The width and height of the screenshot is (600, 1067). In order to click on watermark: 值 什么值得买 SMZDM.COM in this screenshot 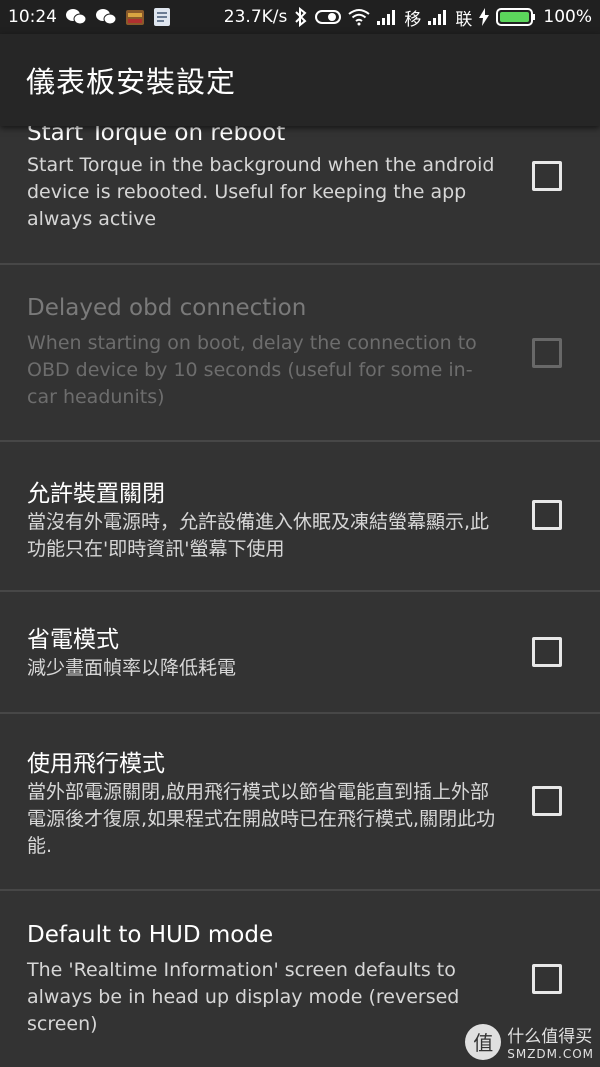, I will do `click(529, 1041)`.